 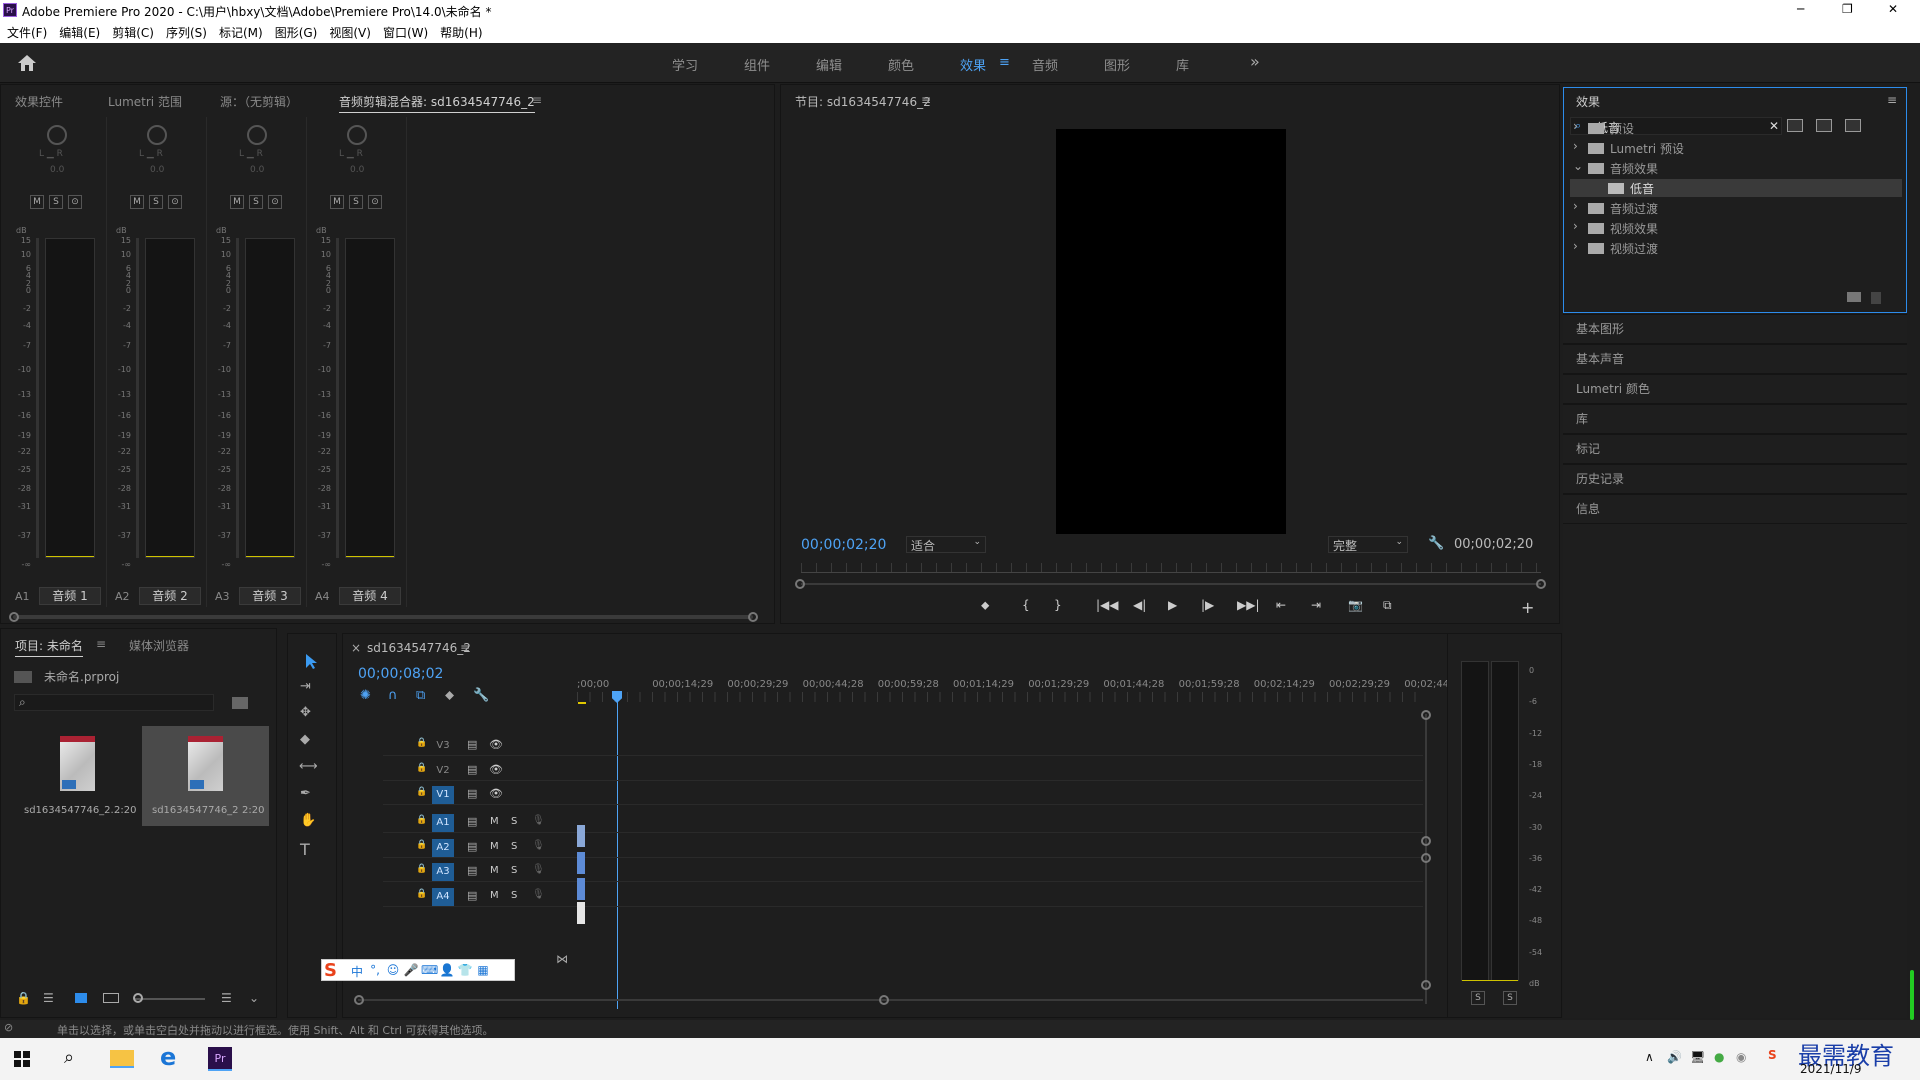 What do you see at coordinates (1736, 228) in the screenshot?
I see `effects-tree-item: › 视频效果` at bounding box center [1736, 228].